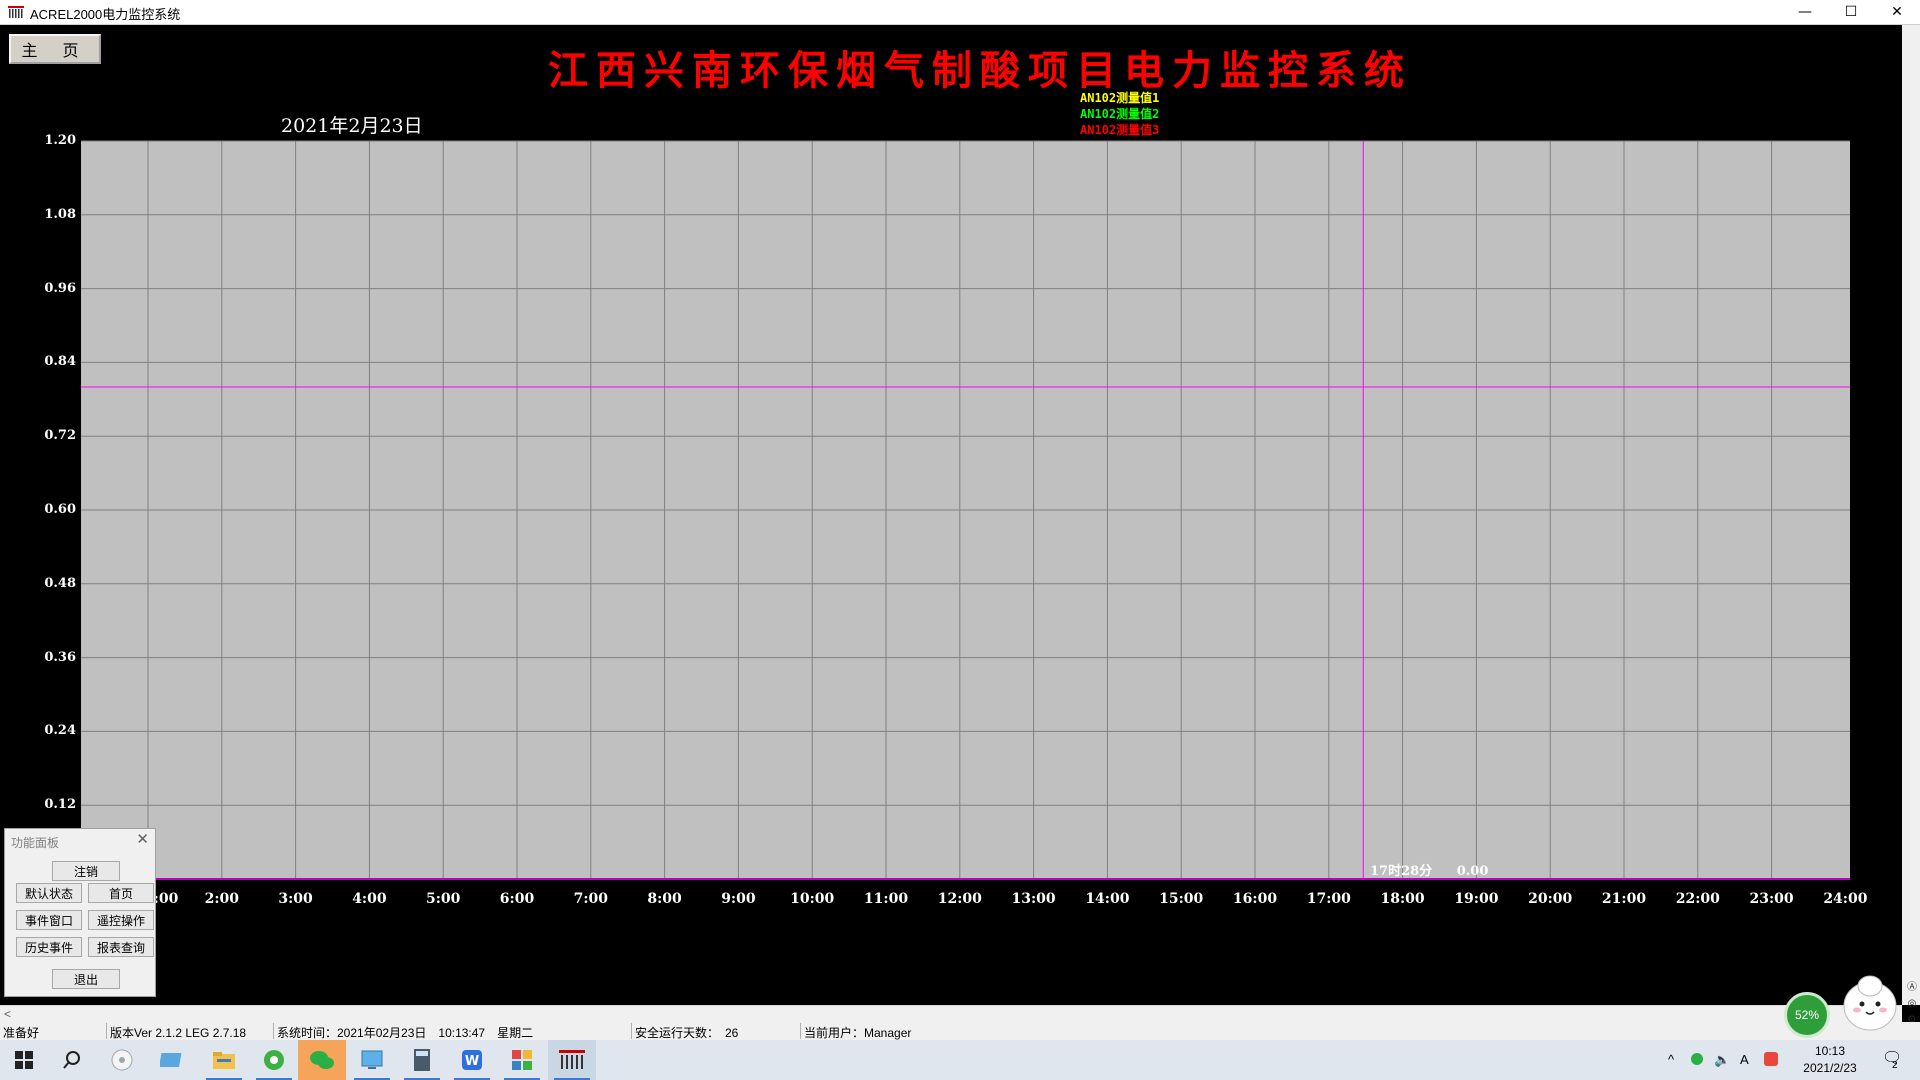 This screenshot has width=1920, height=1080. I want to click on y-tick-label: 0.12, so click(60, 805).